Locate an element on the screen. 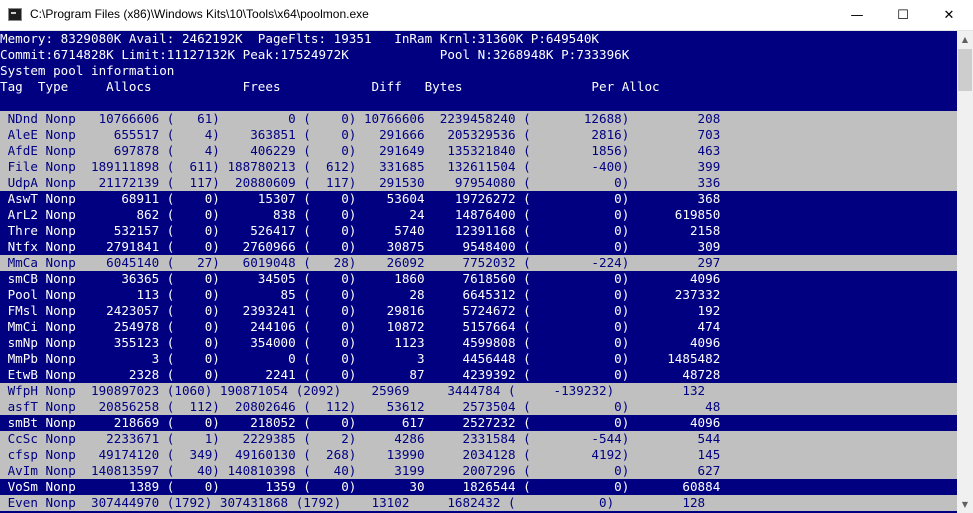 This screenshot has width=973, height=513. pool-info-heading: System pool information is located at coordinates (478, 71).